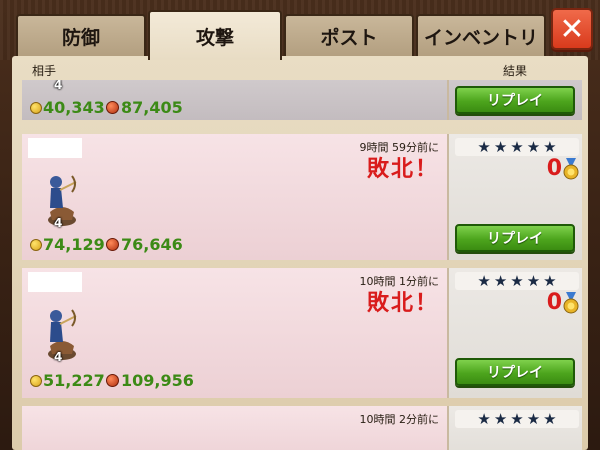 The height and width of the screenshot is (450, 600). I want to click on close-icon: ✕, so click(572, 29).